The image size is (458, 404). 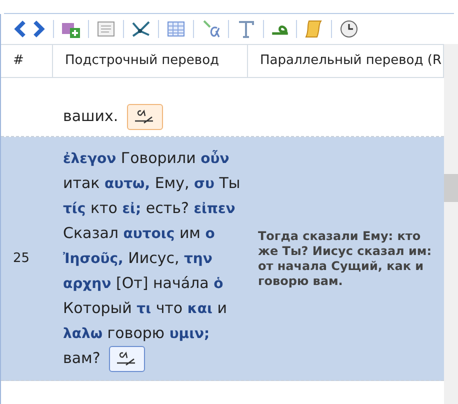 What do you see at coordinates (21, 259) in the screenshot?
I see `row-number: 25` at bounding box center [21, 259].